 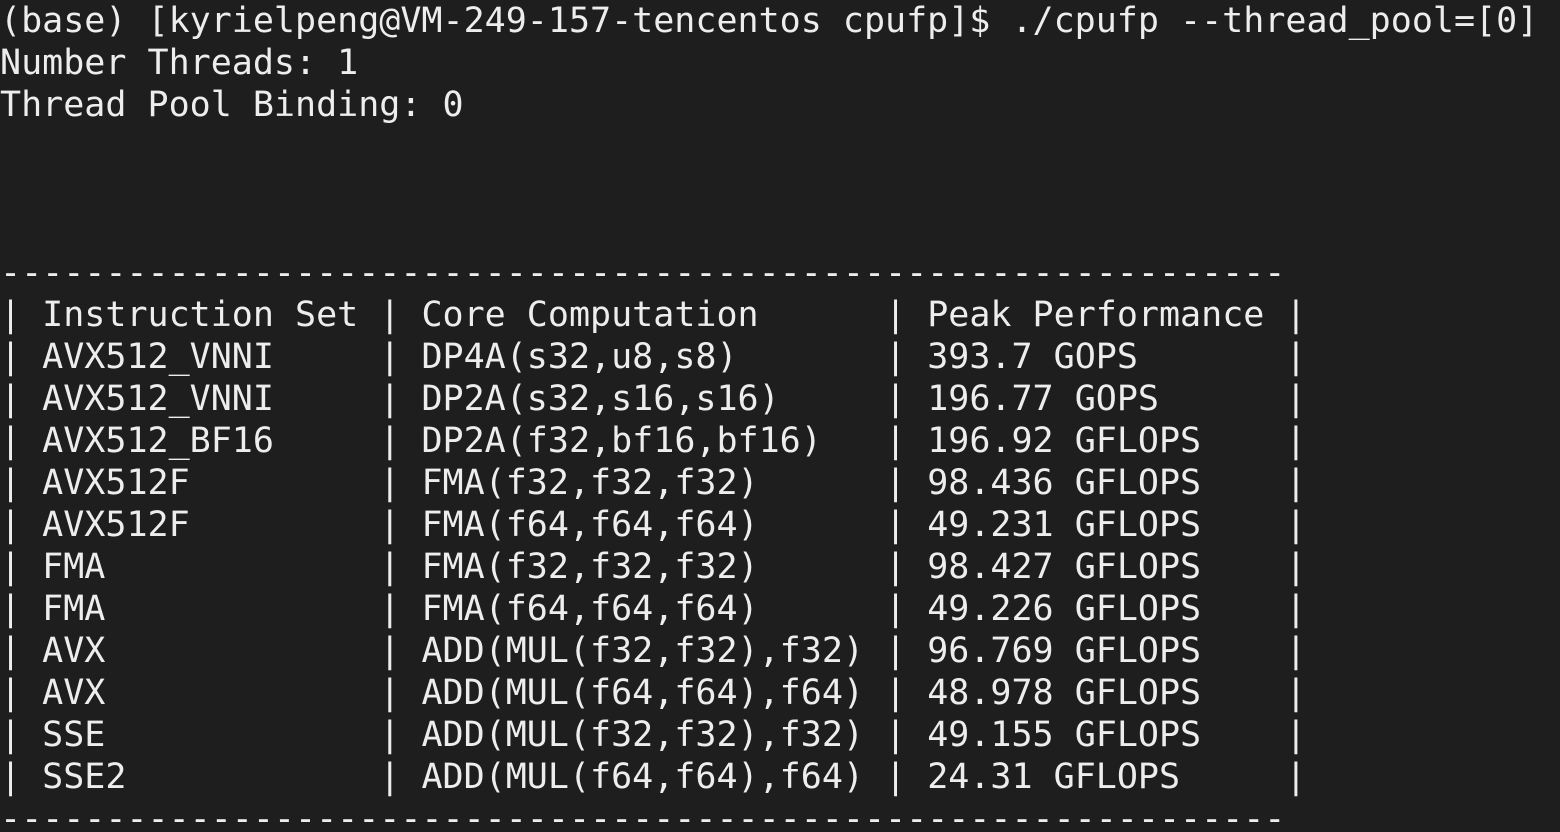 I want to click on cell-peak-performance: 96.769 GFLOPS, so click(x=1096, y=651).